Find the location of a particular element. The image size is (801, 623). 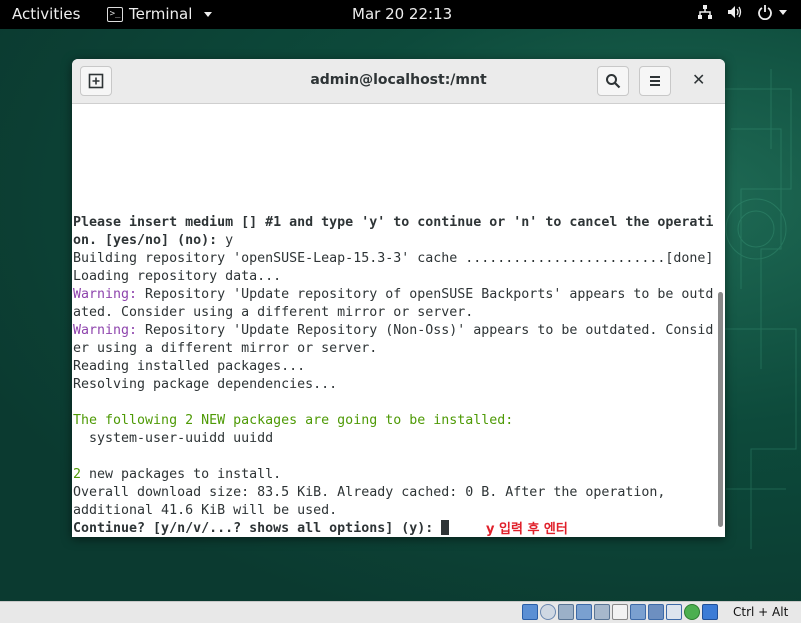

app-menu-label: Terminal is located at coordinates (161, 14).